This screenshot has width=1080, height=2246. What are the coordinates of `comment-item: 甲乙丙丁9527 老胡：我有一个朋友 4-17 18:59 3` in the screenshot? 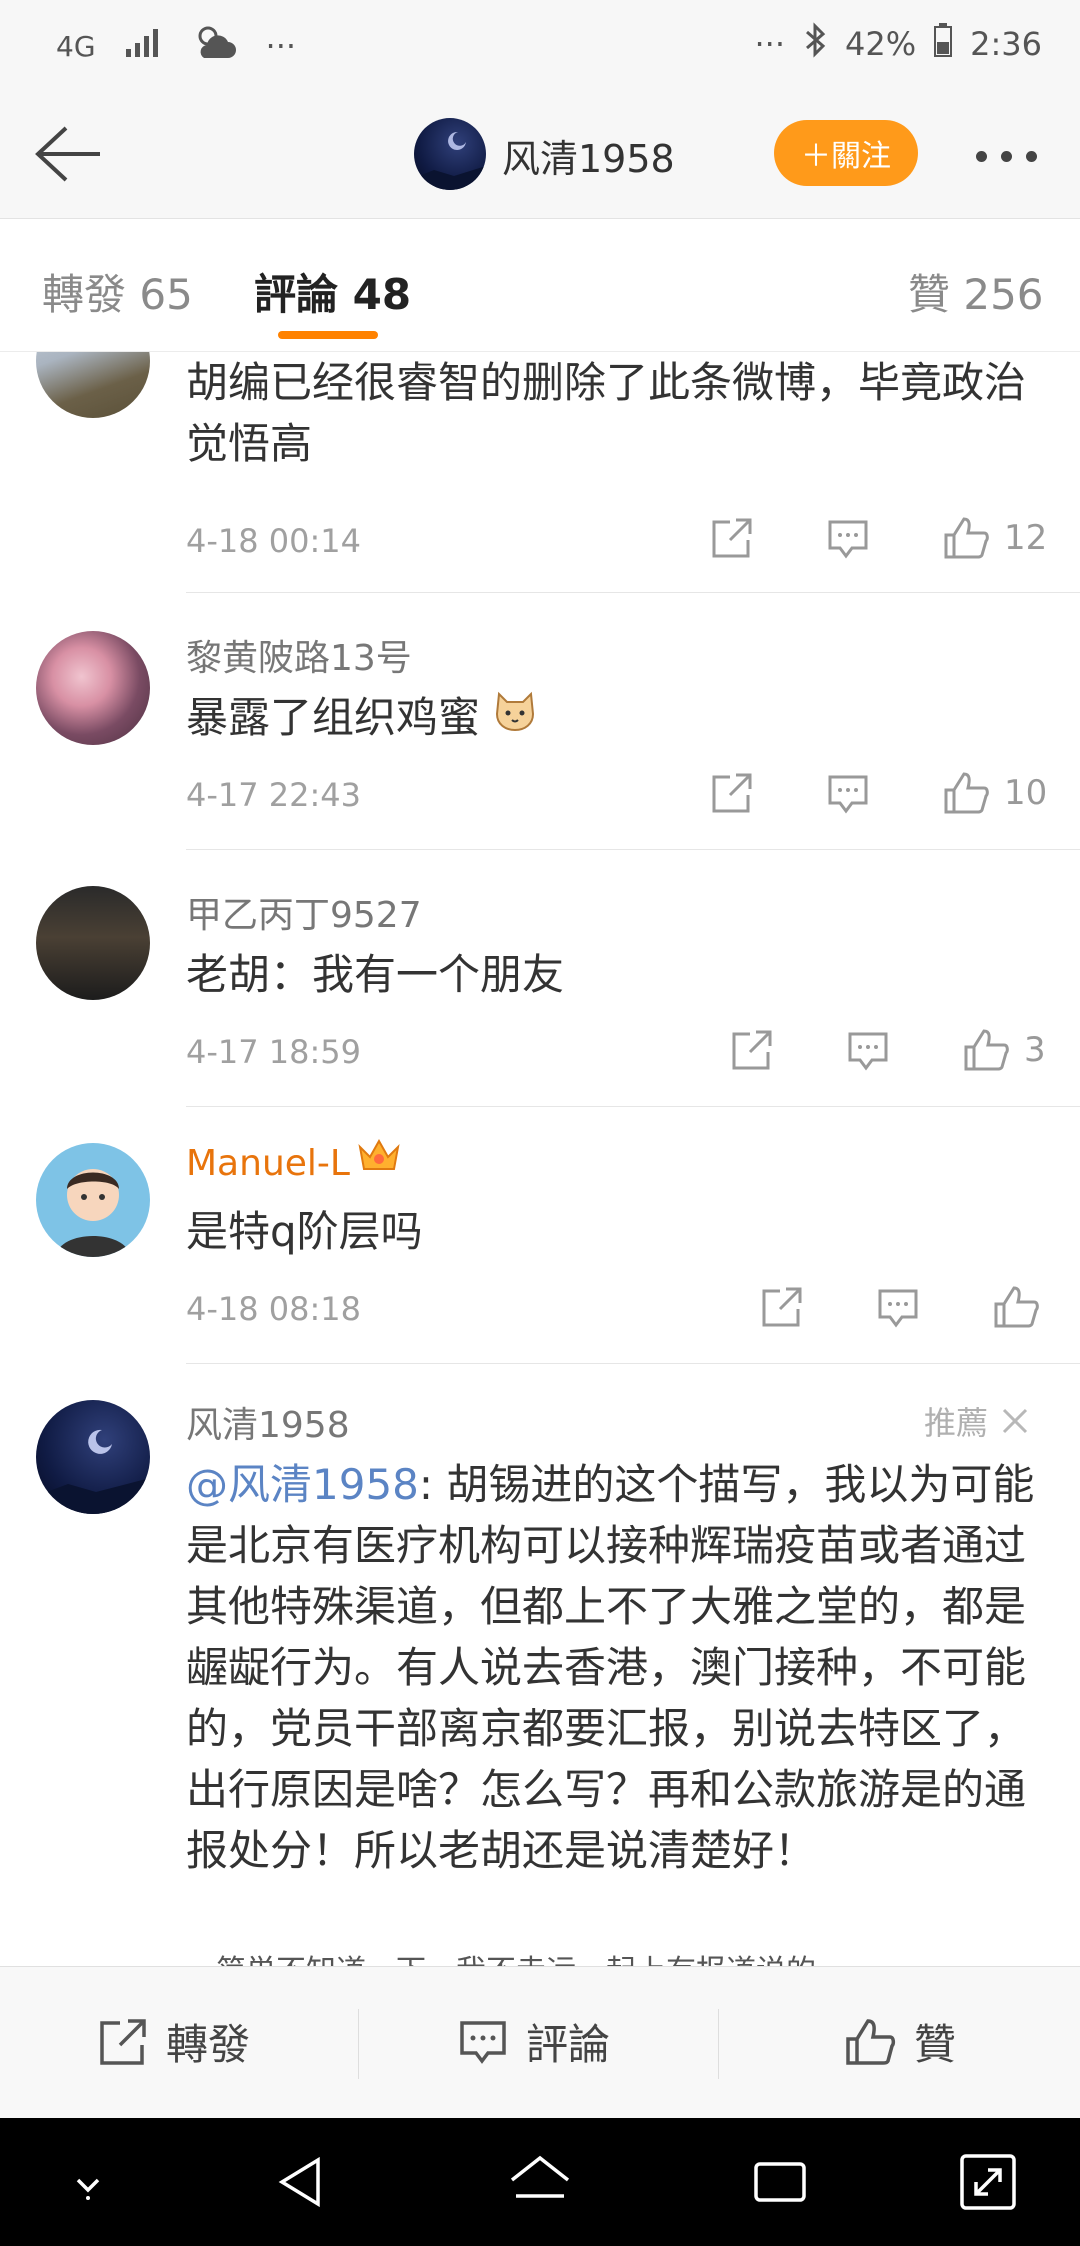 It's located at (540, 978).